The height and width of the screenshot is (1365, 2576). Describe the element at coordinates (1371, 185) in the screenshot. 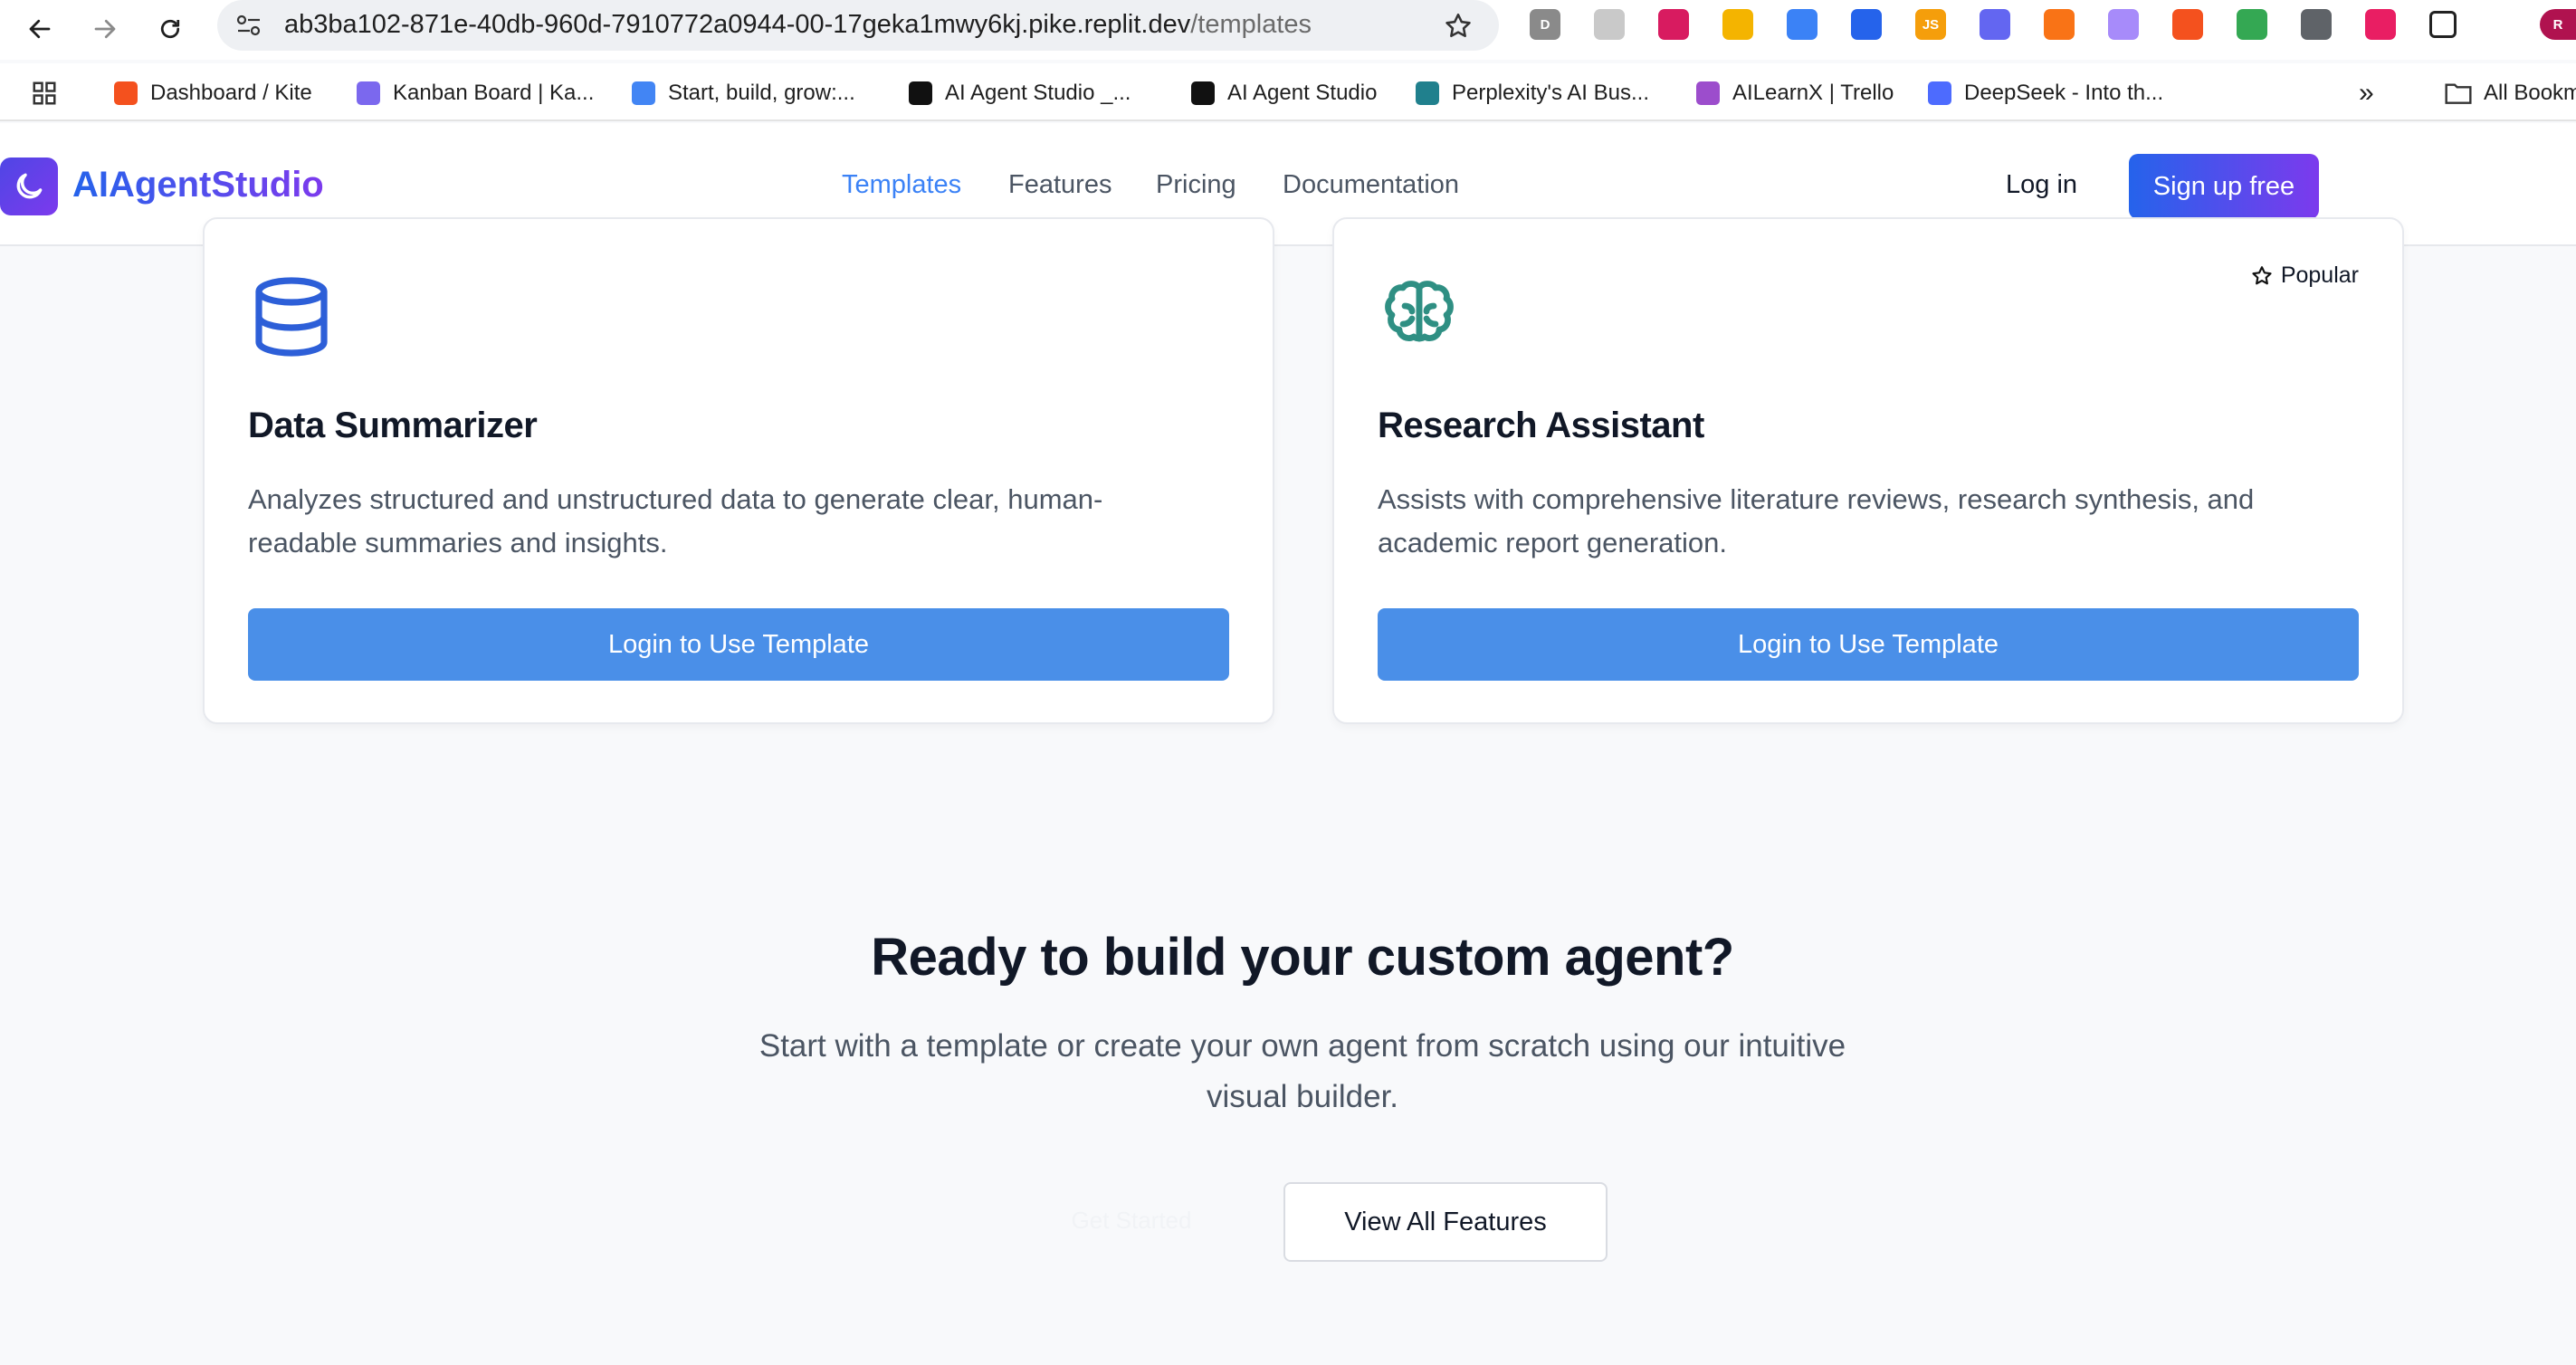

I see `nav-documentation: Documentation` at that location.